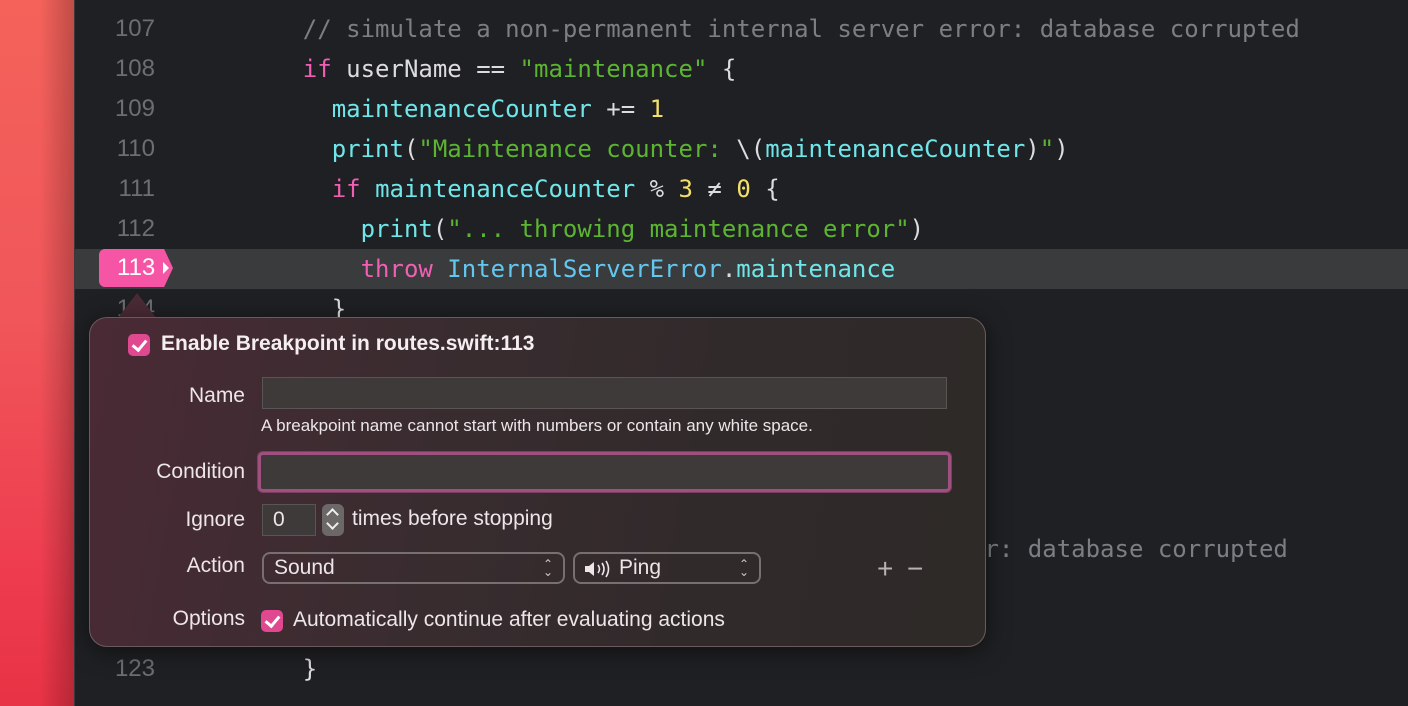 The height and width of the screenshot is (706, 1408). What do you see at coordinates (1047, 149) in the screenshot?
I see `code-token: "` at bounding box center [1047, 149].